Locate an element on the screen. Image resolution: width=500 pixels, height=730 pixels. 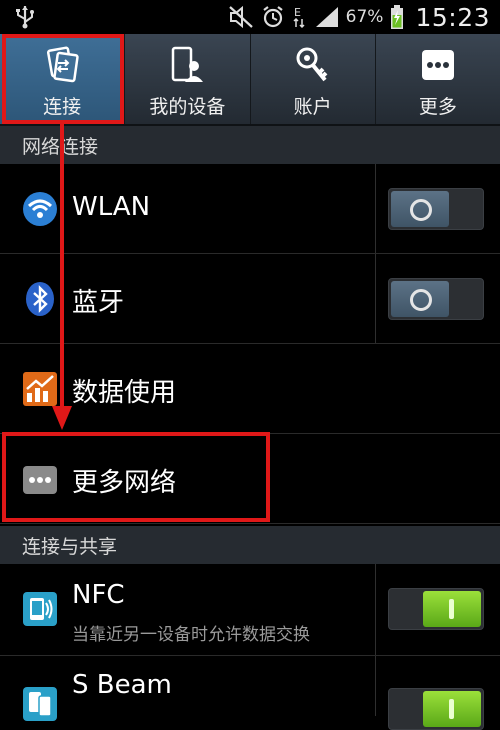
sbeam-icon is located at coordinates (40, 704).